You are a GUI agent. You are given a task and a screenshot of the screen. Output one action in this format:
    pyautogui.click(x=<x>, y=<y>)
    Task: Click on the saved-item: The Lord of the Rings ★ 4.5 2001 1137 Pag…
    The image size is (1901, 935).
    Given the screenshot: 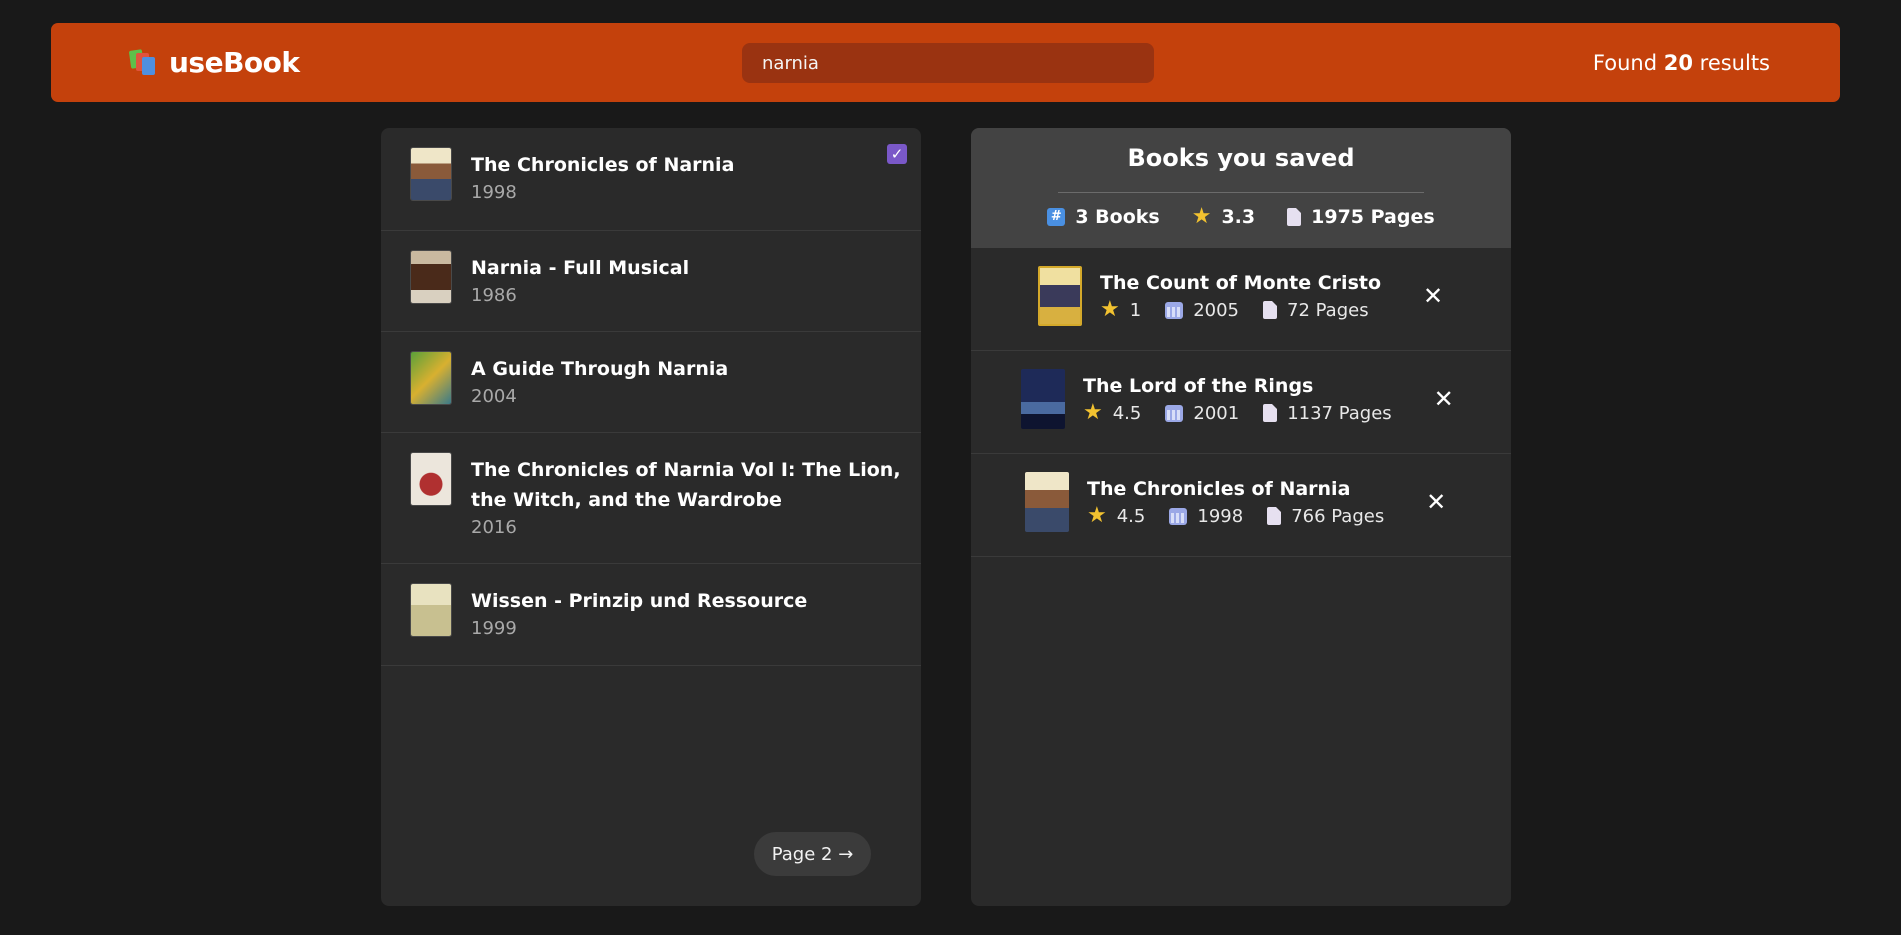 What is the action you would take?
    pyautogui.click(x=1241, y=402)
    